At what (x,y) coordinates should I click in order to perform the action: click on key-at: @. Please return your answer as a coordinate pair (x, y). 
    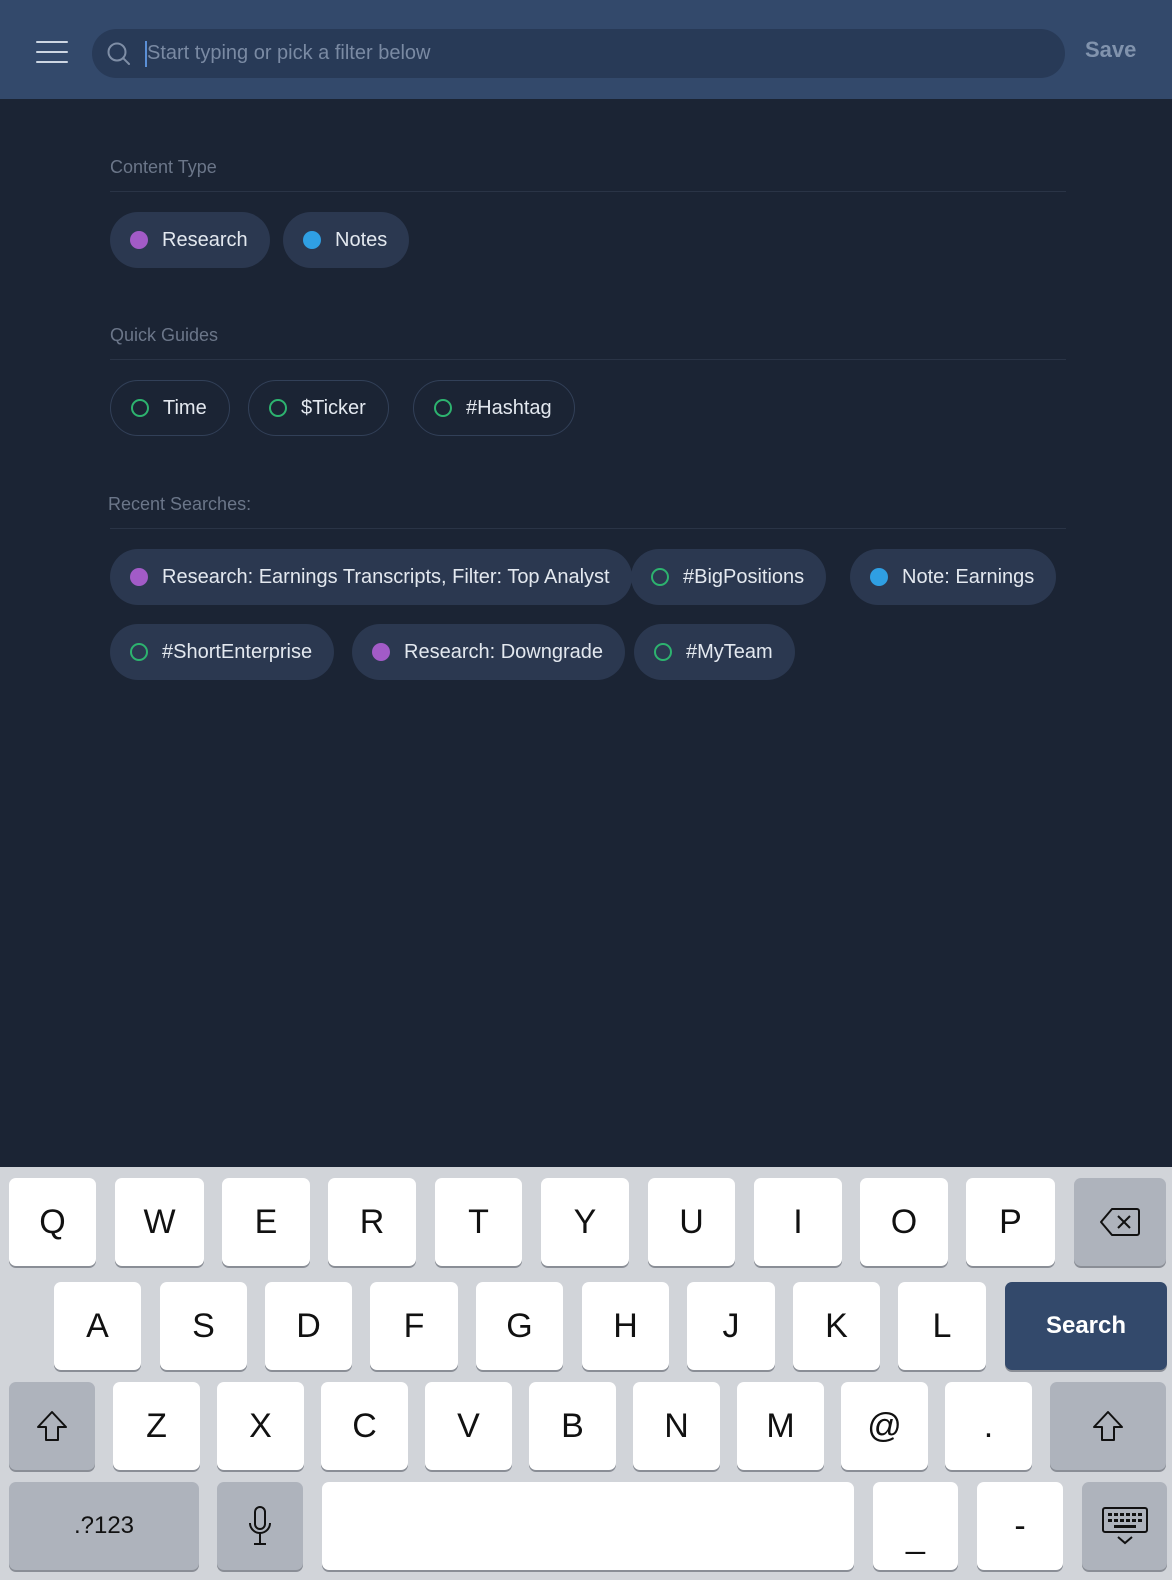
    Looking at the image, I should click on (884, 1426).